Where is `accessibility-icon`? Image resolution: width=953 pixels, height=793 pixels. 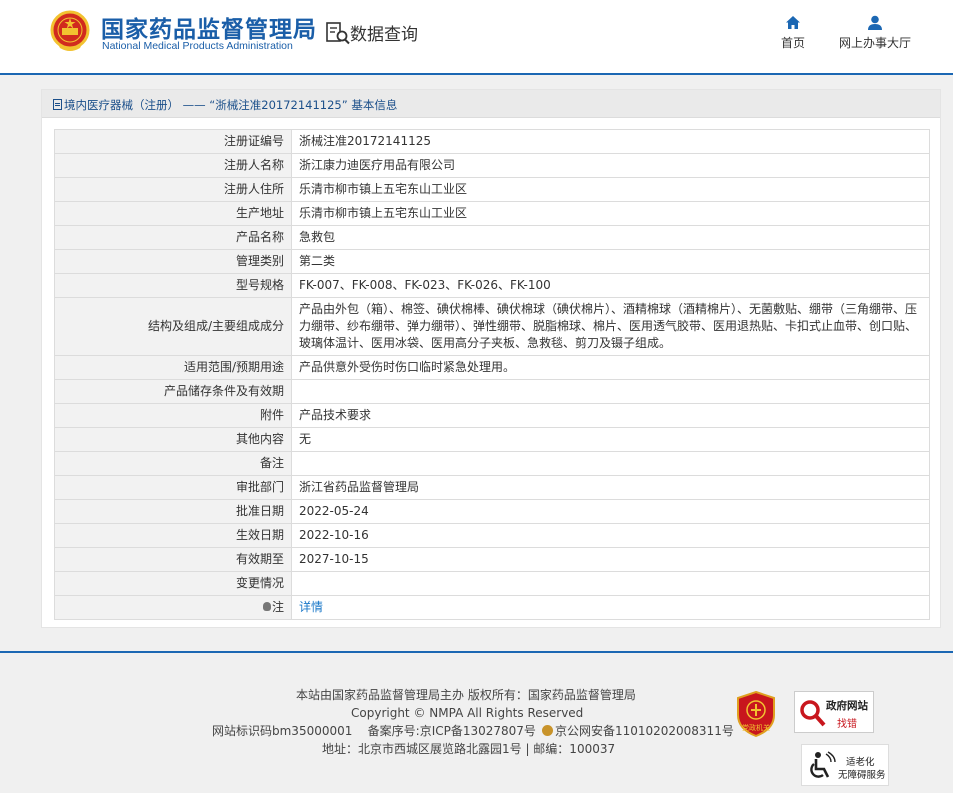
accessibility-icon is located at coordinates (823, 764).